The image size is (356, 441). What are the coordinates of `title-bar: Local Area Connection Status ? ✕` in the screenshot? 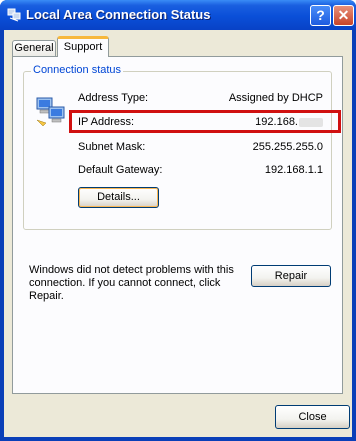 It's located at (178, 15).